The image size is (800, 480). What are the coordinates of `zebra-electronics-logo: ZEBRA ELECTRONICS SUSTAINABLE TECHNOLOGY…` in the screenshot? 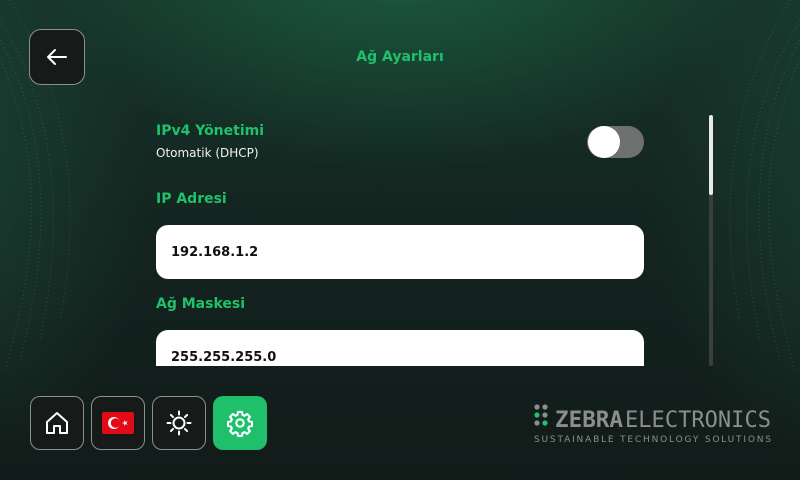 It's located at (652, 424).